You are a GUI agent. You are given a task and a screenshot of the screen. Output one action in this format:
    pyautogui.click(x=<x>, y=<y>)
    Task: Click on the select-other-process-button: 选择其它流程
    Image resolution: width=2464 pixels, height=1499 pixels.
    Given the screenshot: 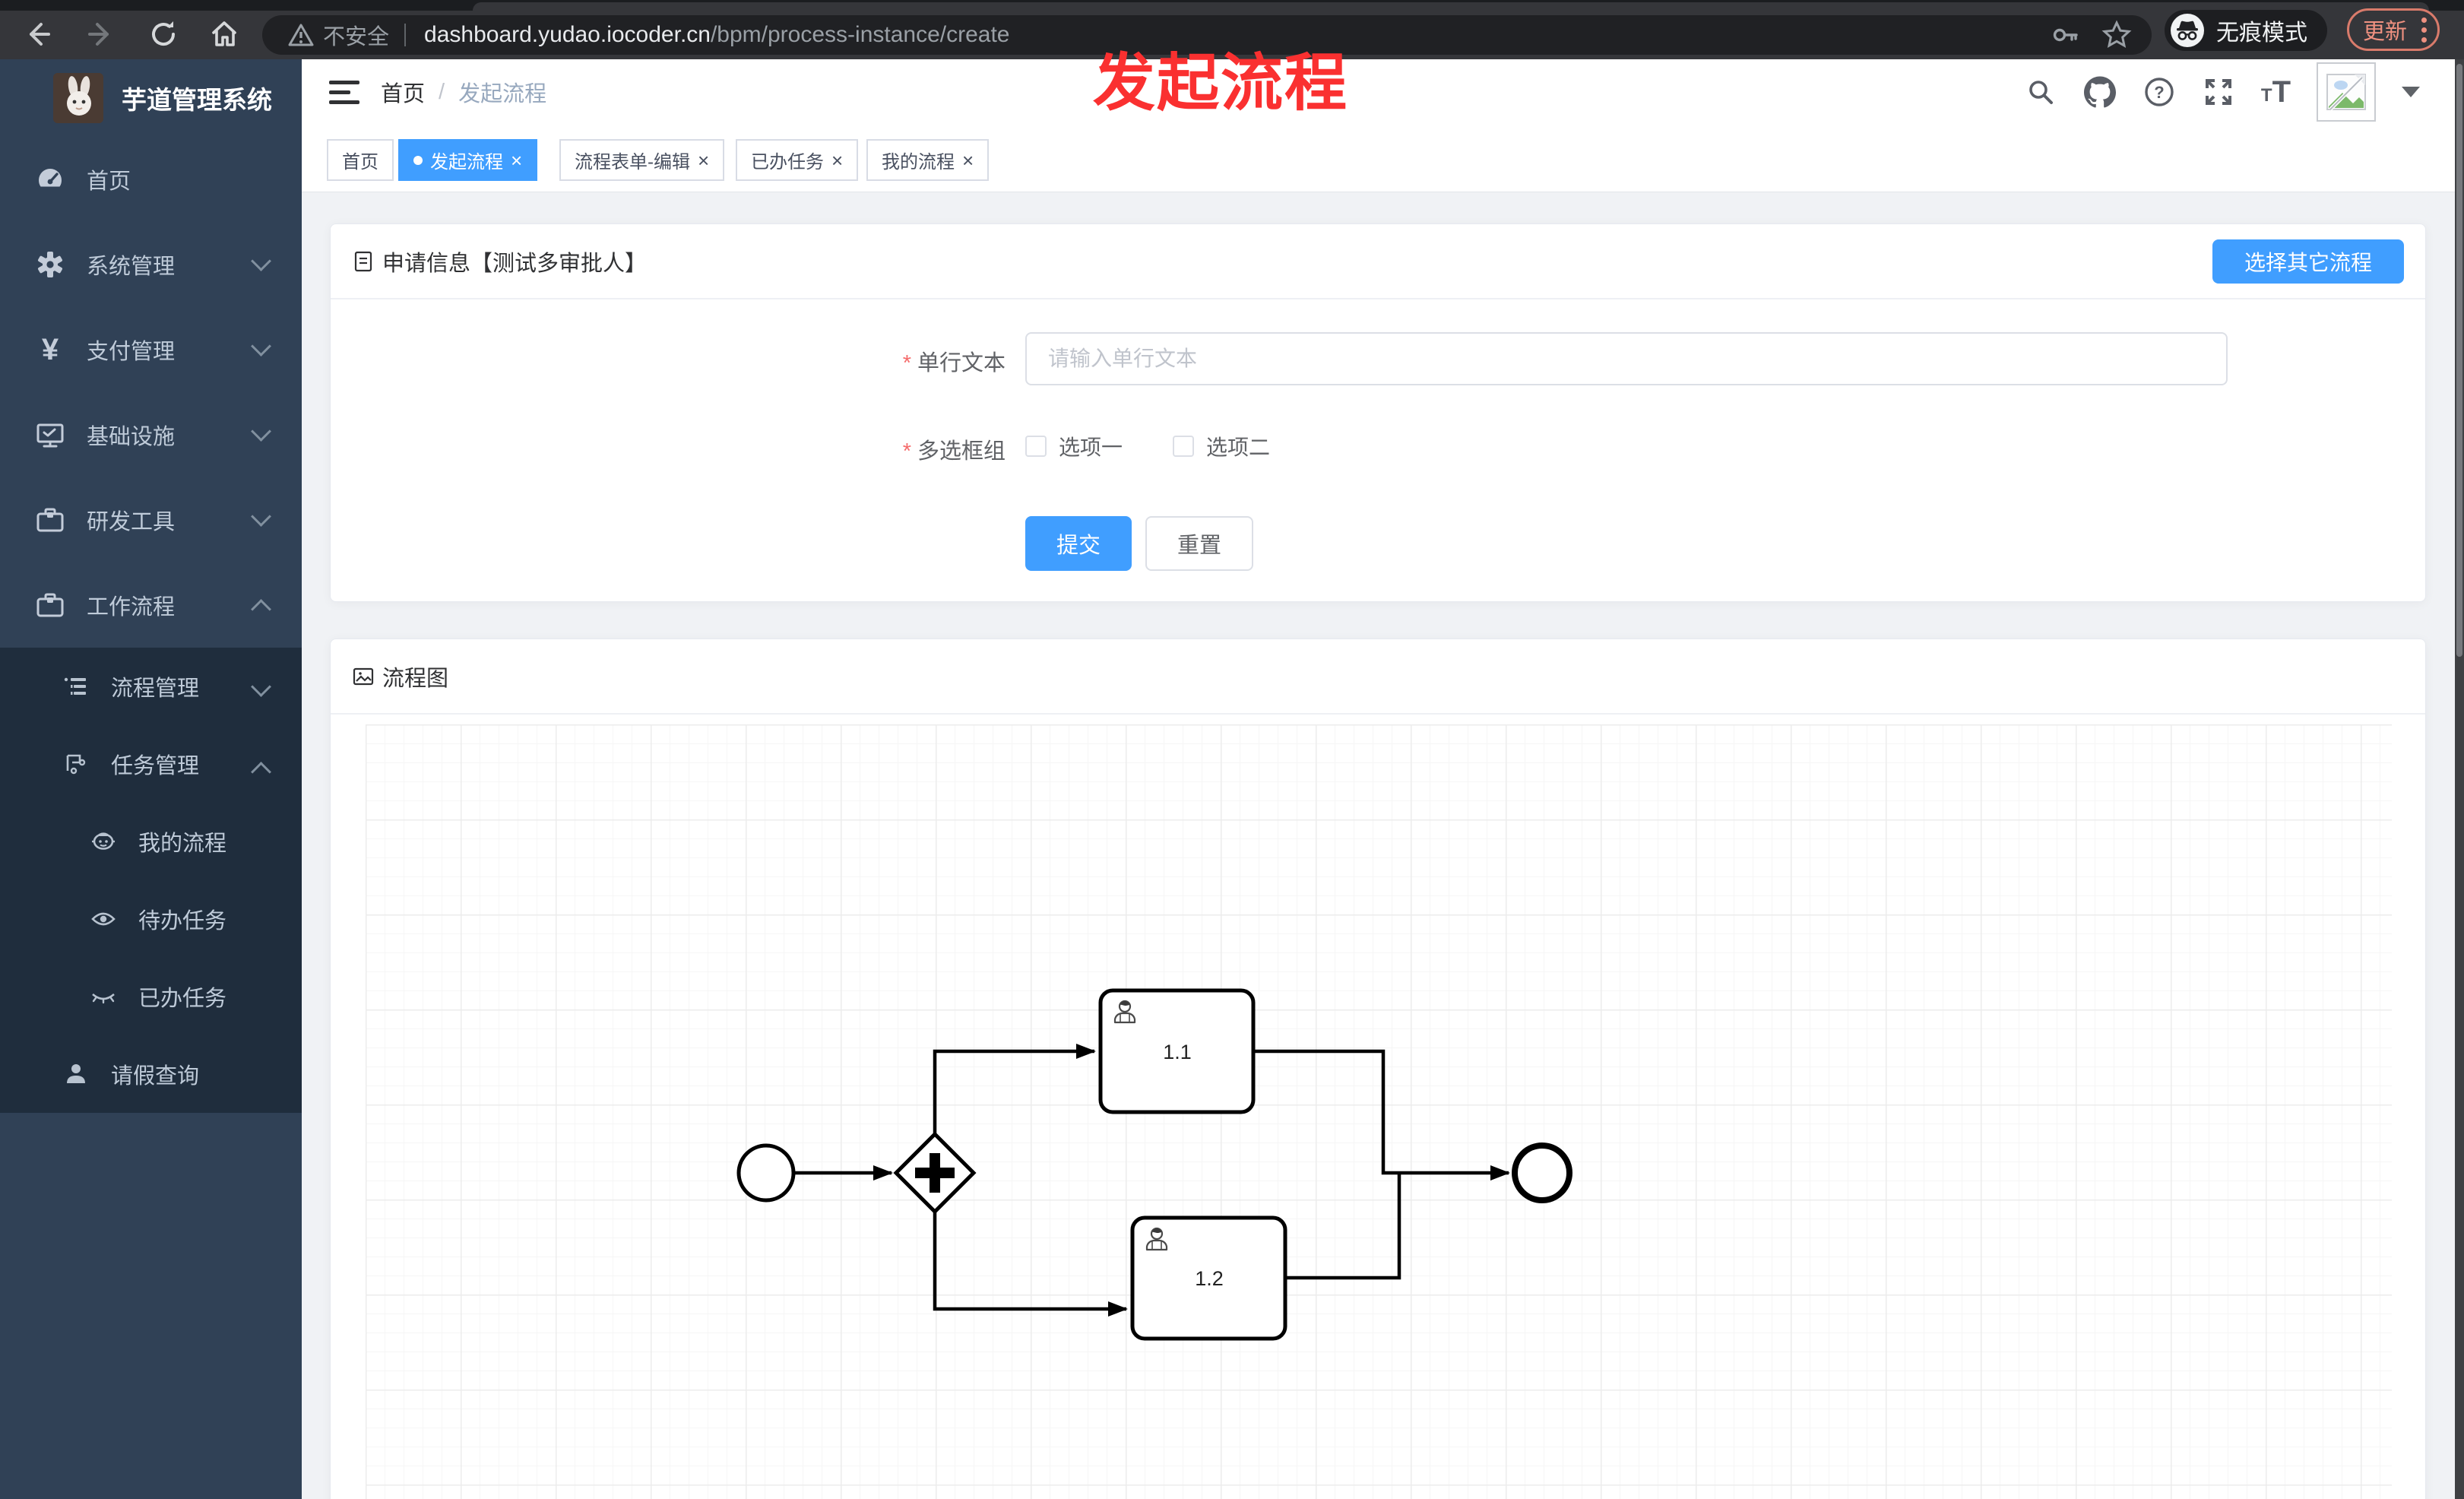 What is the action you would take?
    pyautogui.click(x=2308, y=261)
    